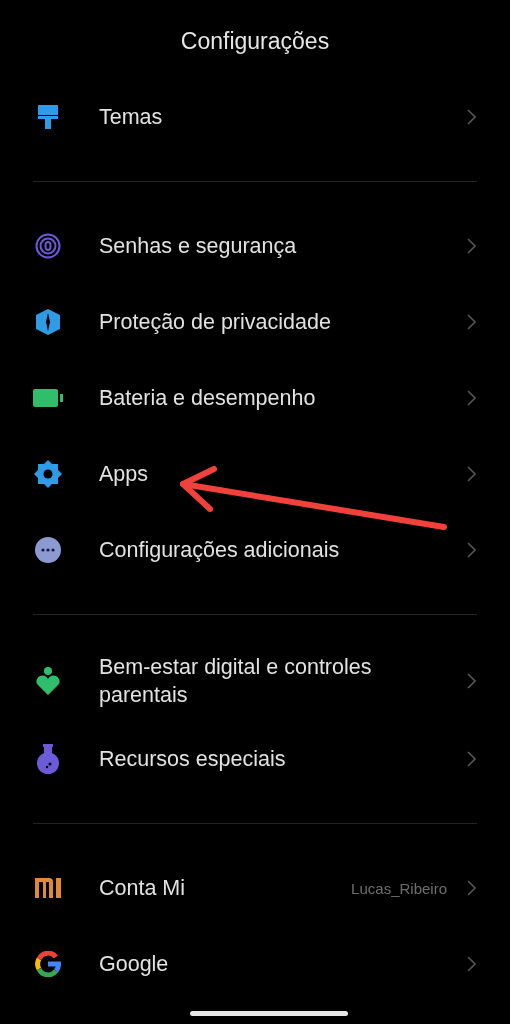 Image resolution: width=510 pixels, height=1024 pixels. I want to click on setting-label: Bateria e desempenho, so click(263, 398).